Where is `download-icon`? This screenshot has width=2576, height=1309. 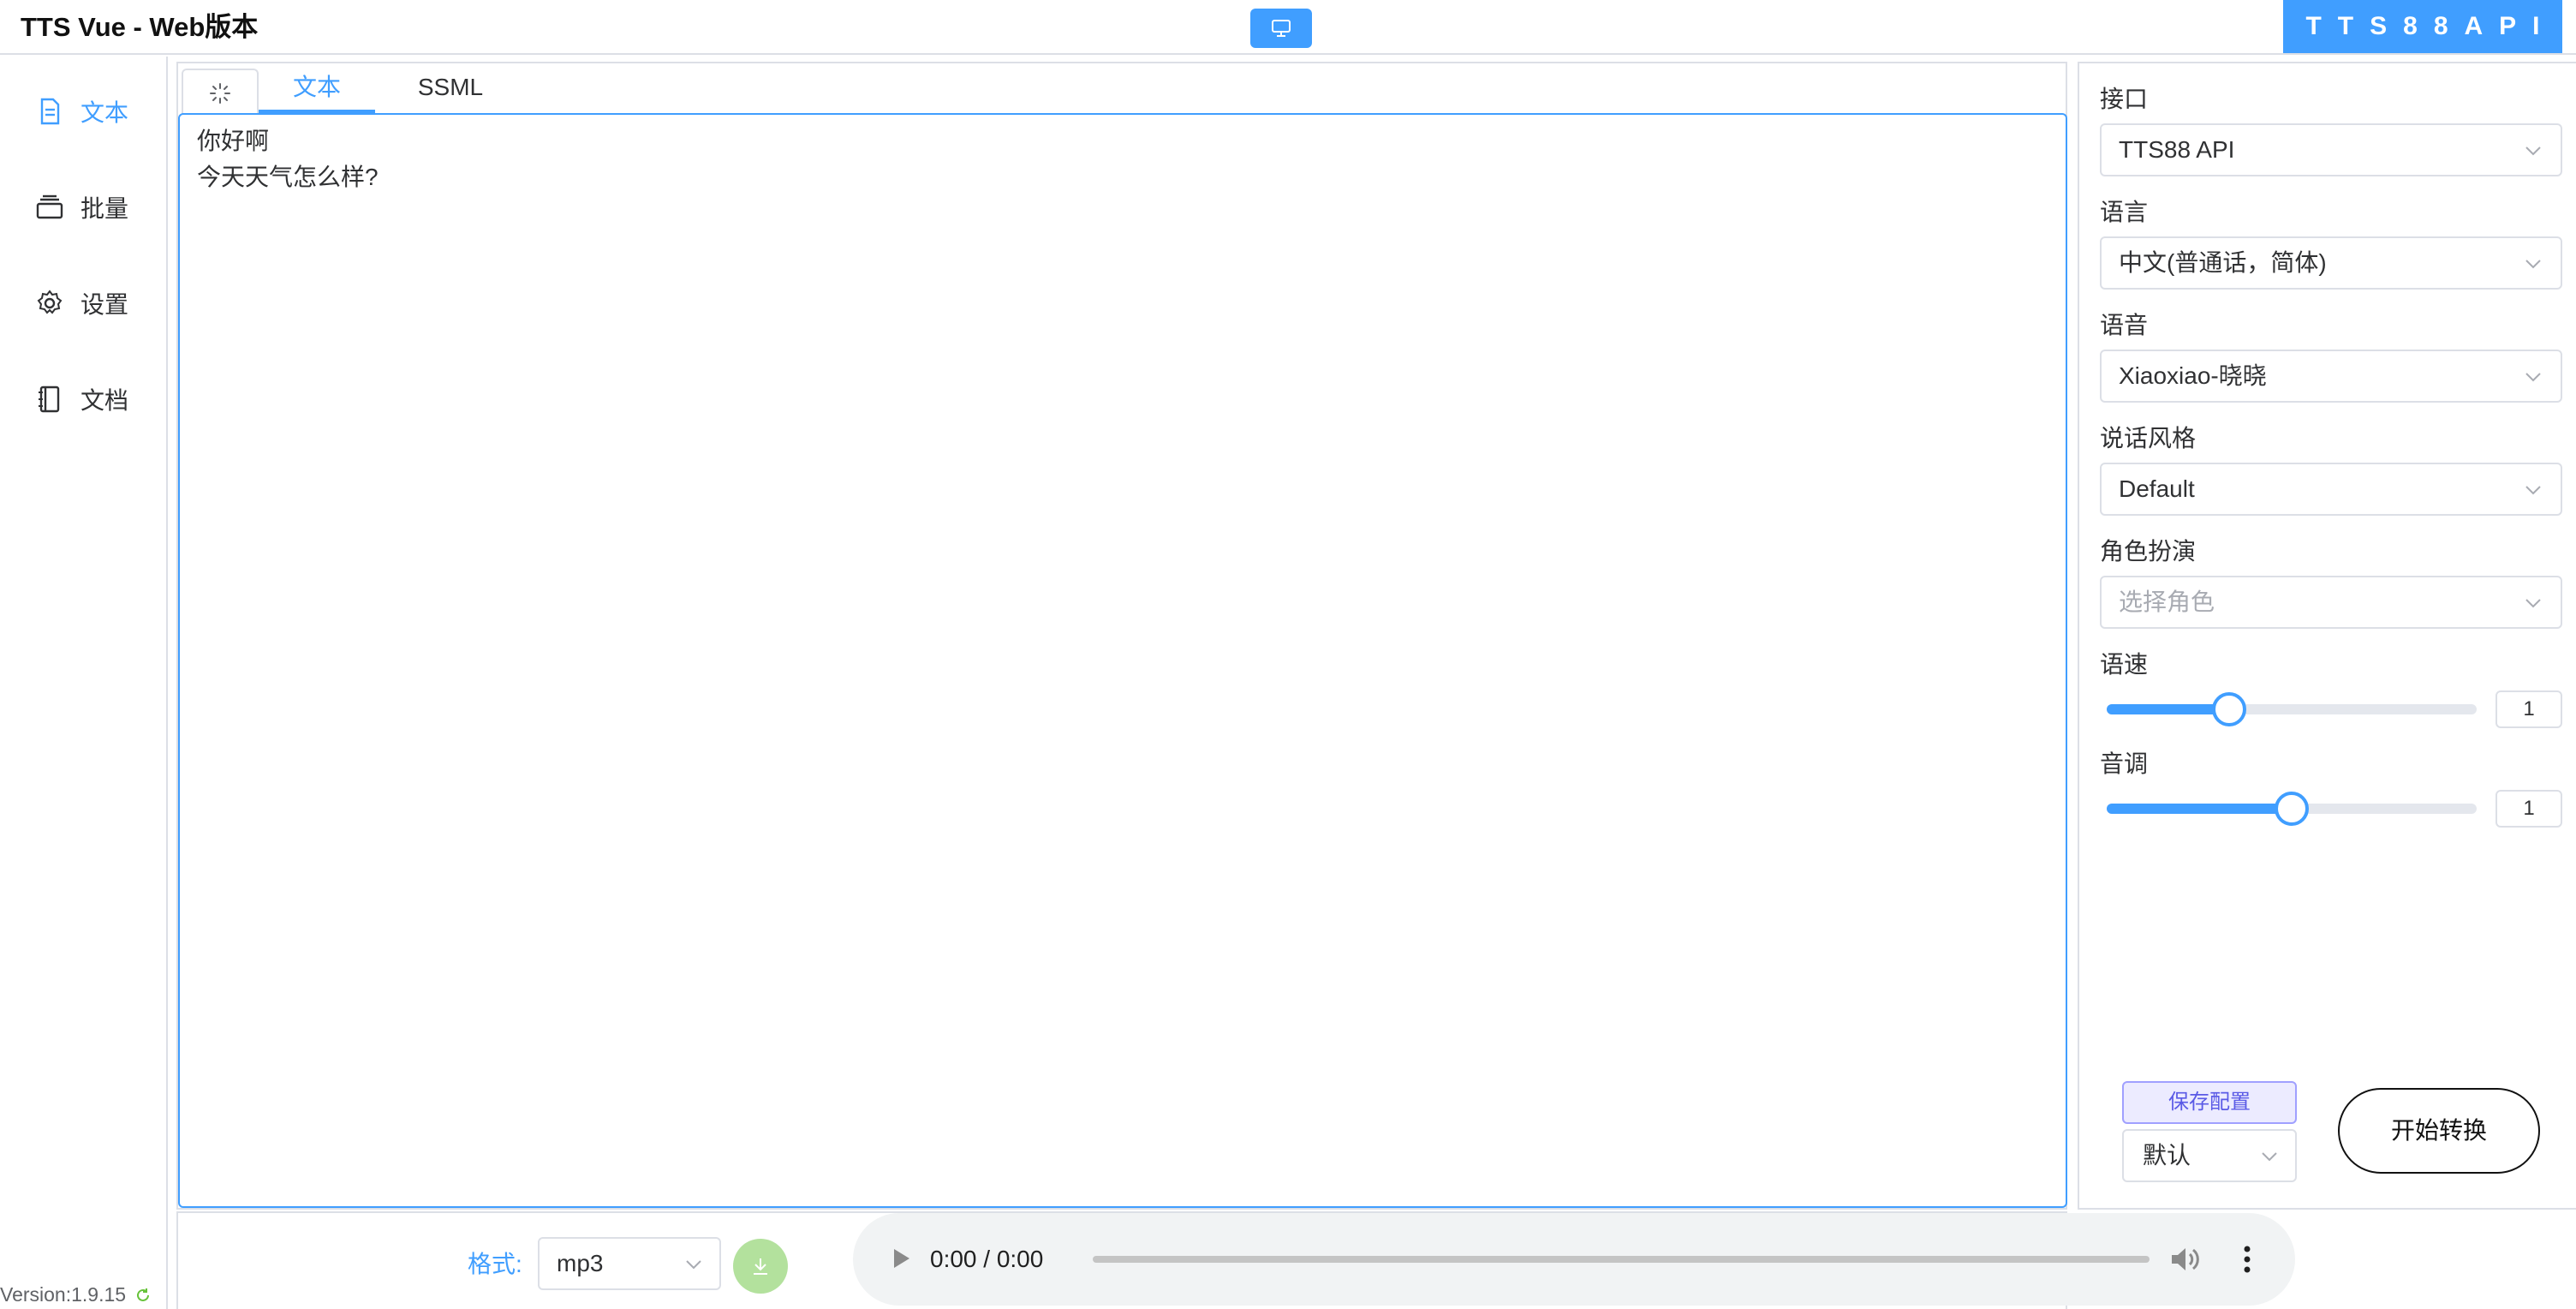
download-icon is located at coordinates (760, 1266).